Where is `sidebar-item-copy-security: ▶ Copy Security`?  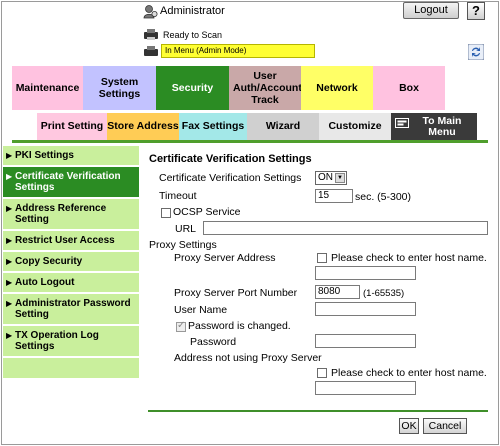
sidebar-item-copy-security: ▶ Copy Security is located at coordinates (71, 262).